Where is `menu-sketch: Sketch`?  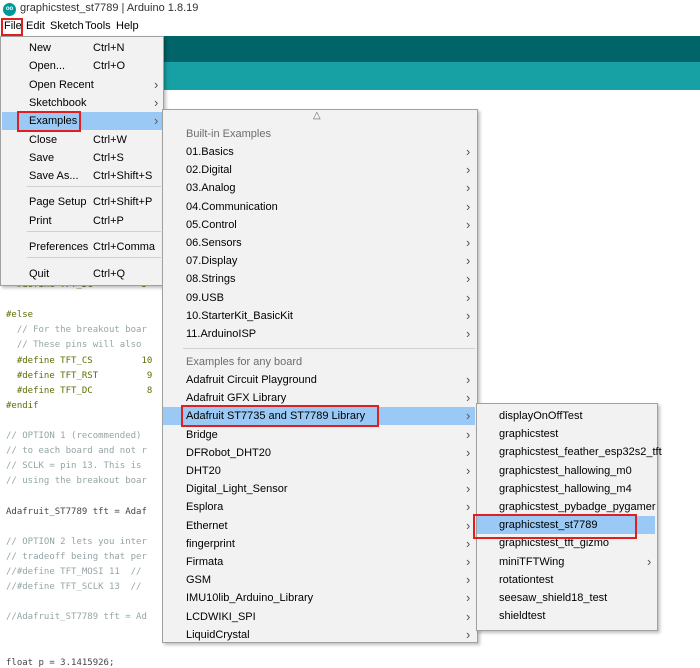 menu-sketch: Sketch is located at coordinates (67, 26).